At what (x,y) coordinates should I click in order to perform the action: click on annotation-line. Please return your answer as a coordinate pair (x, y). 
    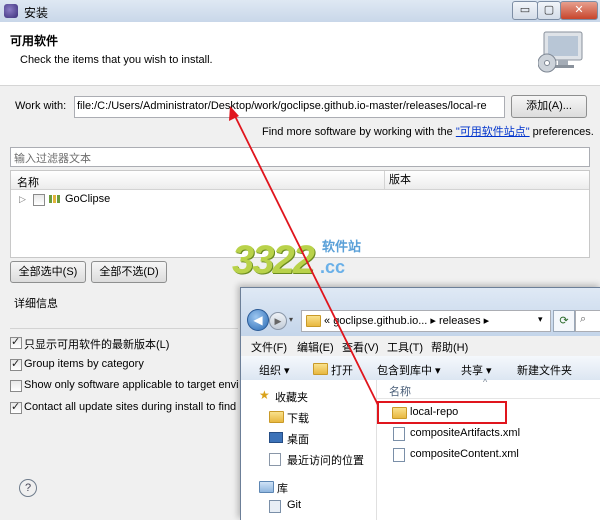
    Looking at the image, I should click on (305, 257).